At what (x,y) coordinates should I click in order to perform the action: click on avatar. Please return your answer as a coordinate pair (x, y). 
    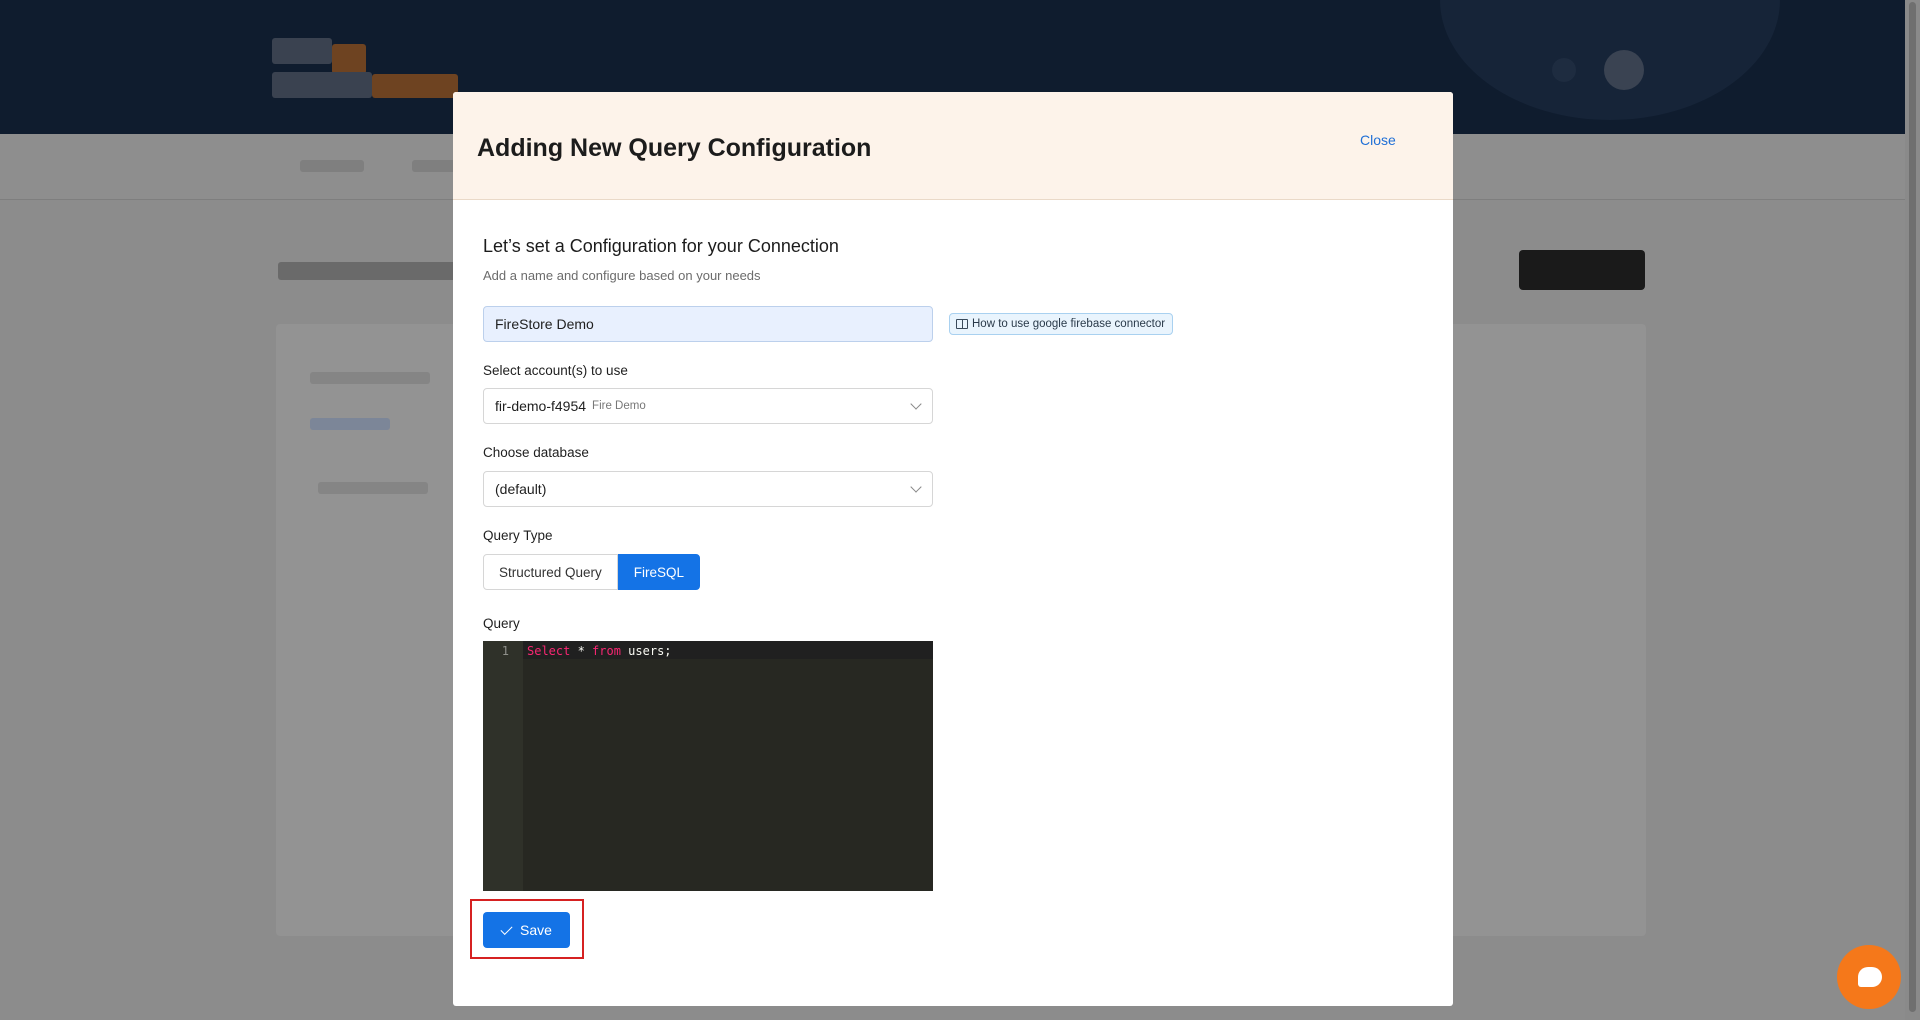
    Looking at the image, I should click on (1624, 70).